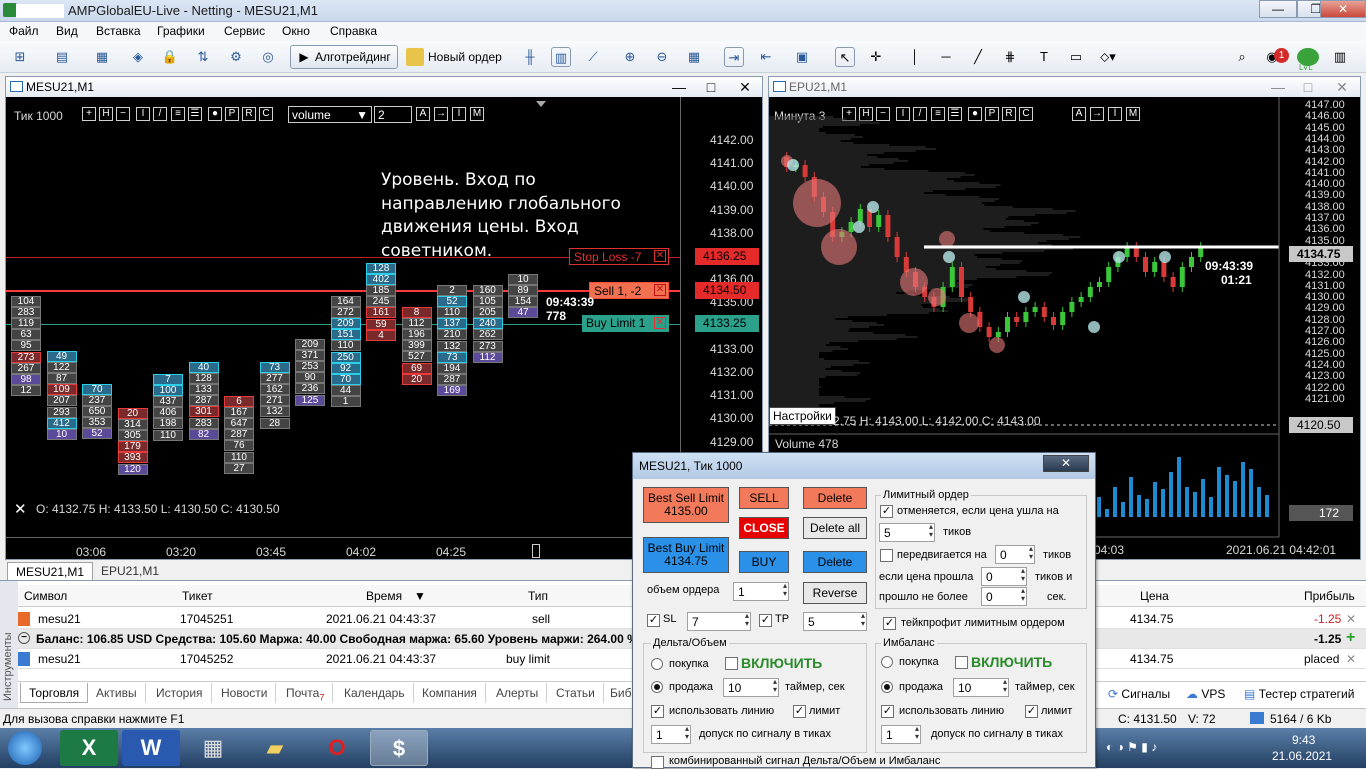 The width and height of the screenshot is (1366, 769). What do you see at coordinates (1329, 596) in the screenshot?
I see `header-profit: Прибыль` at bounding box center [1329, 596].